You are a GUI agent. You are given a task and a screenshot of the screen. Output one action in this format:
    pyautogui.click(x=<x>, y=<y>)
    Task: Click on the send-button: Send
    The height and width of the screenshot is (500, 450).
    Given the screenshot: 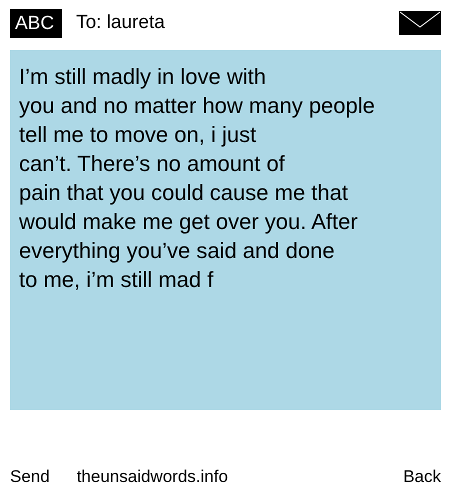 What is the action you would take?
    pyautogui.click(x=30, y=477)
    